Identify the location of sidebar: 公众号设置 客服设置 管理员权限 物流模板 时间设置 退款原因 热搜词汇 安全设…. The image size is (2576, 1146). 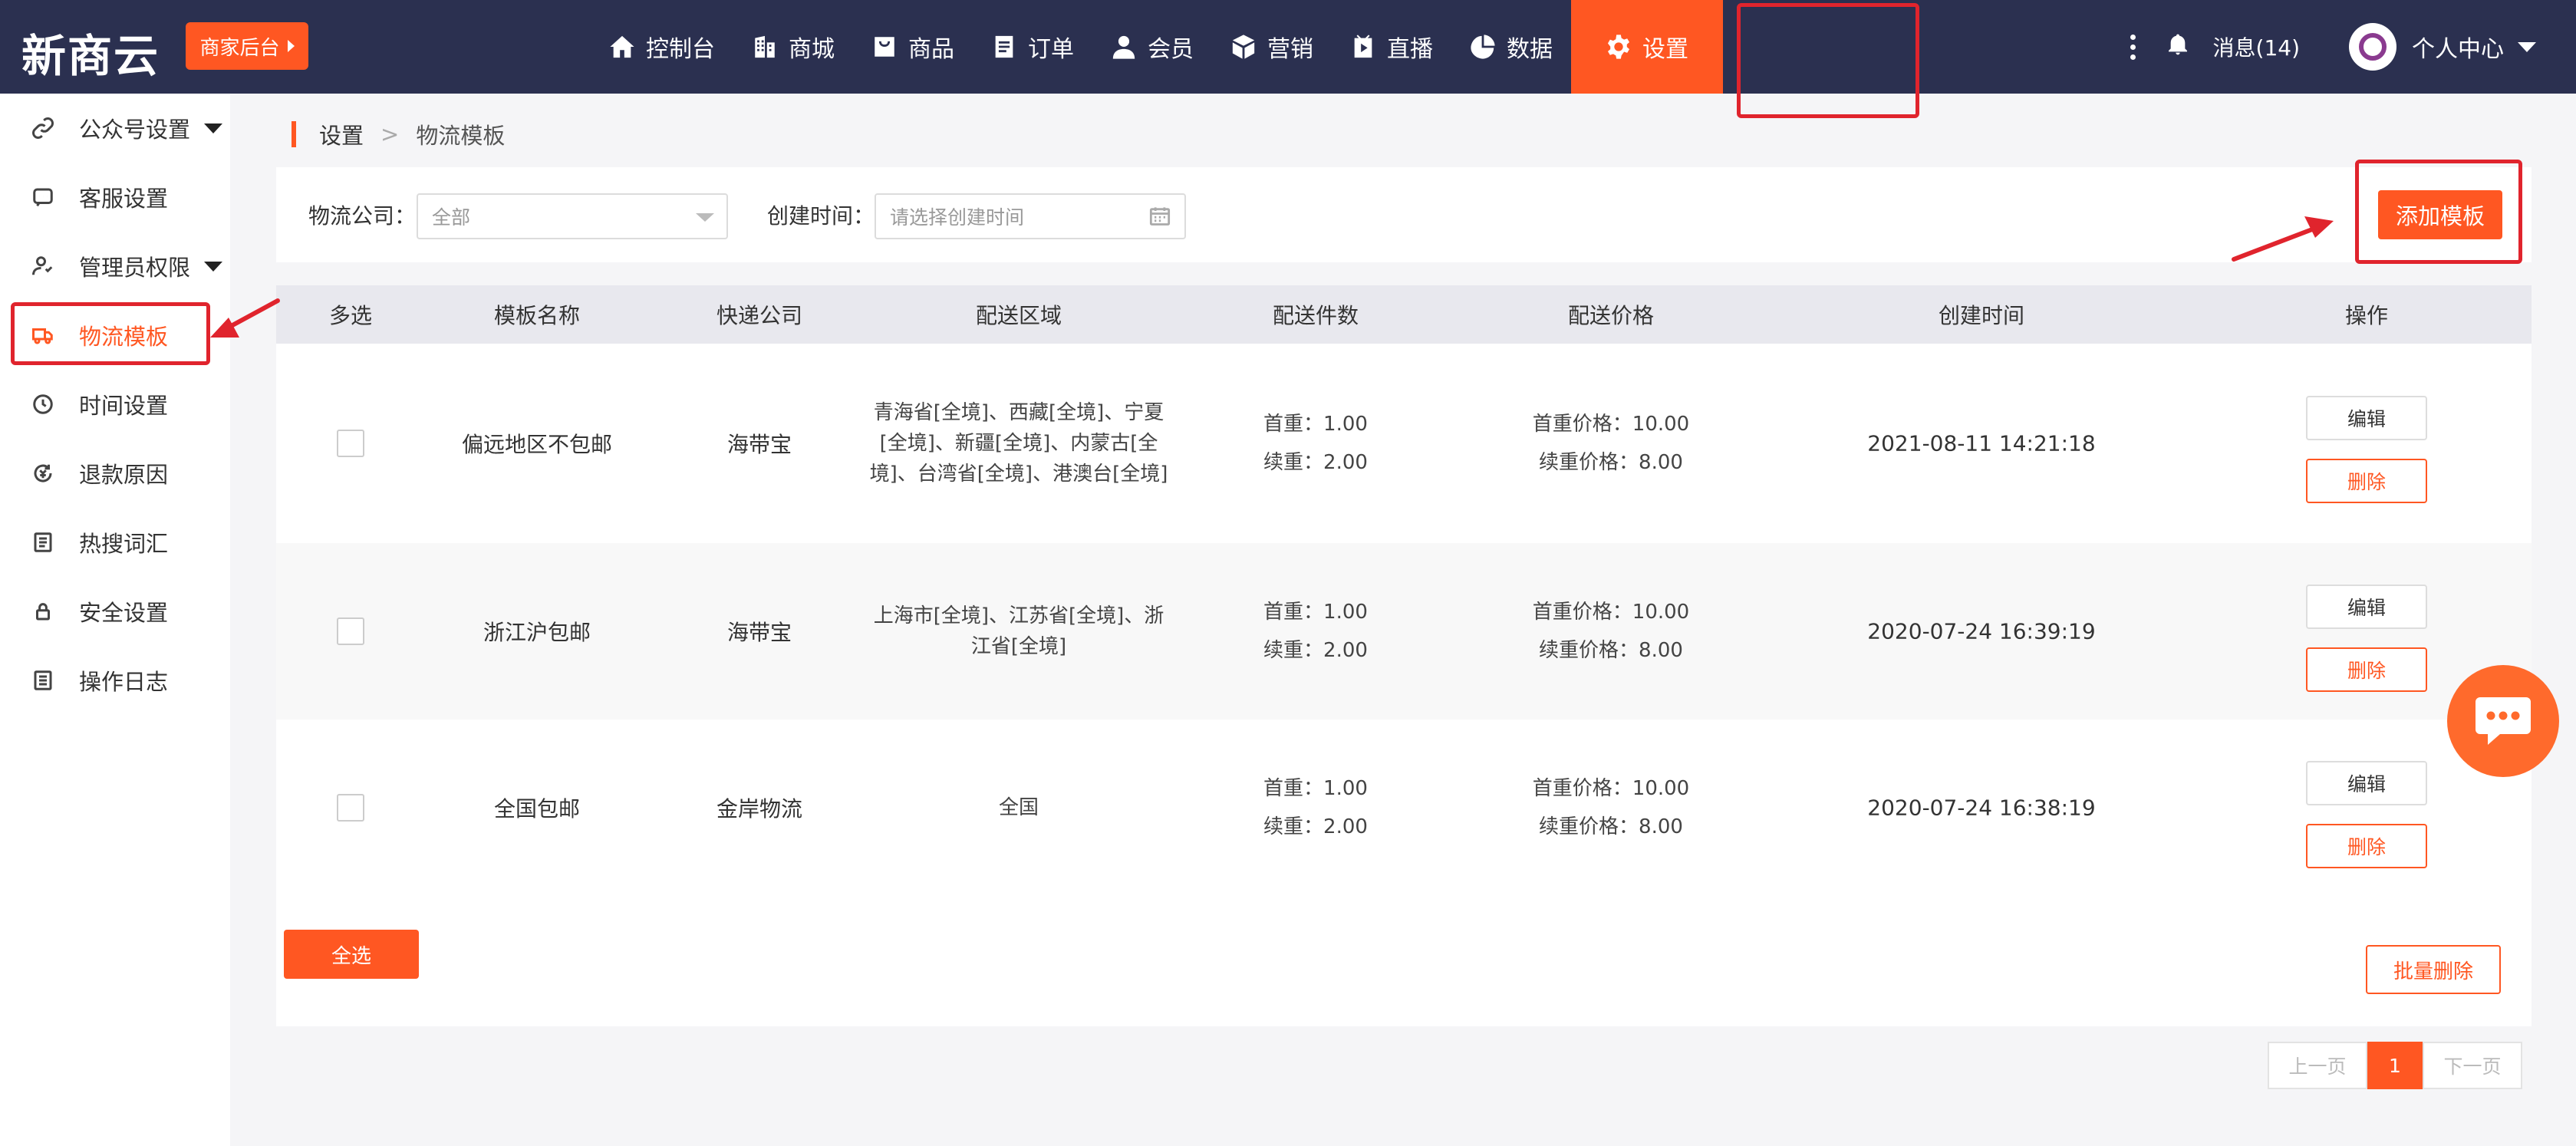
(115, 620).